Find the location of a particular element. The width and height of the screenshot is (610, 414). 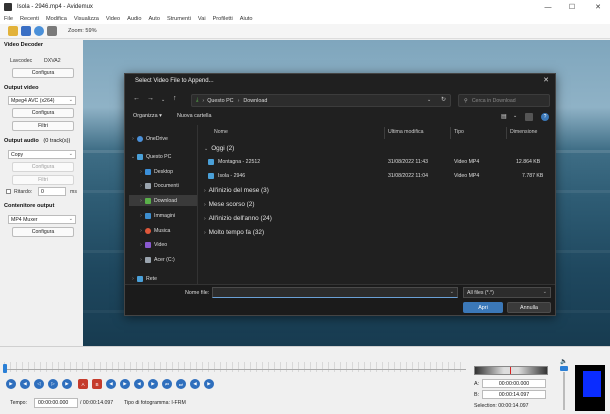

volume-handle is located at coordinates (564, 368).